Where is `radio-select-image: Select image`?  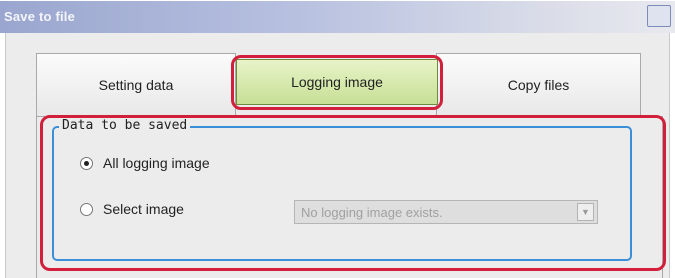 radio-select-image: Select image is located at coordinates (132, 209).